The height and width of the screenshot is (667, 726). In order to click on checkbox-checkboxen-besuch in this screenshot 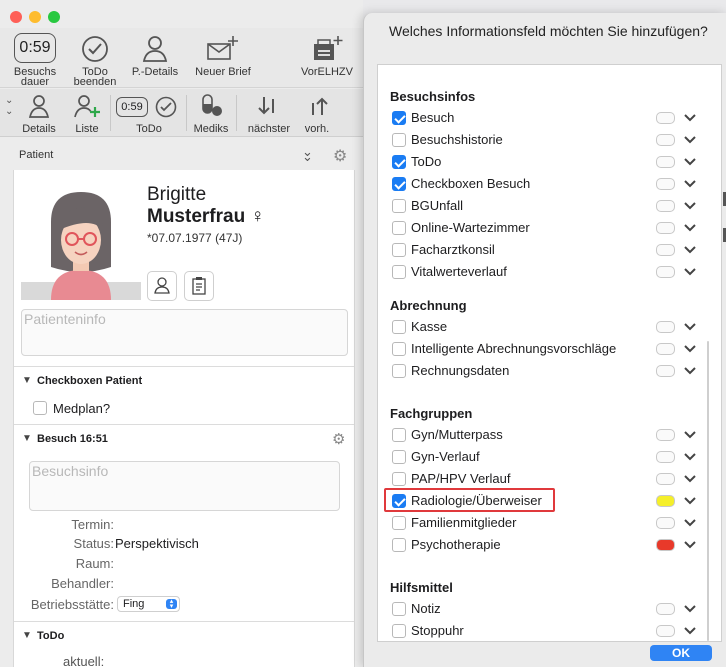, I will do `click(399, 184)`.